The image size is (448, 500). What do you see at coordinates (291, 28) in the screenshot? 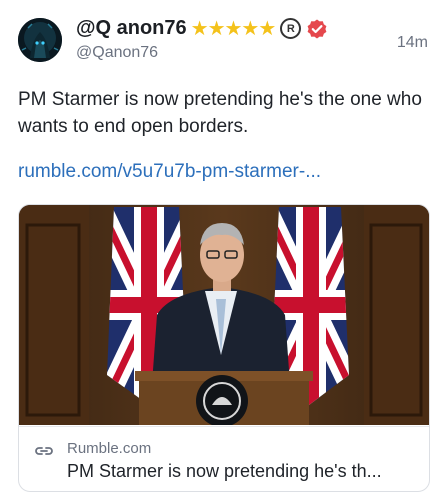
I see `registered-mark-icon: R` at bounding box center [291, 28].